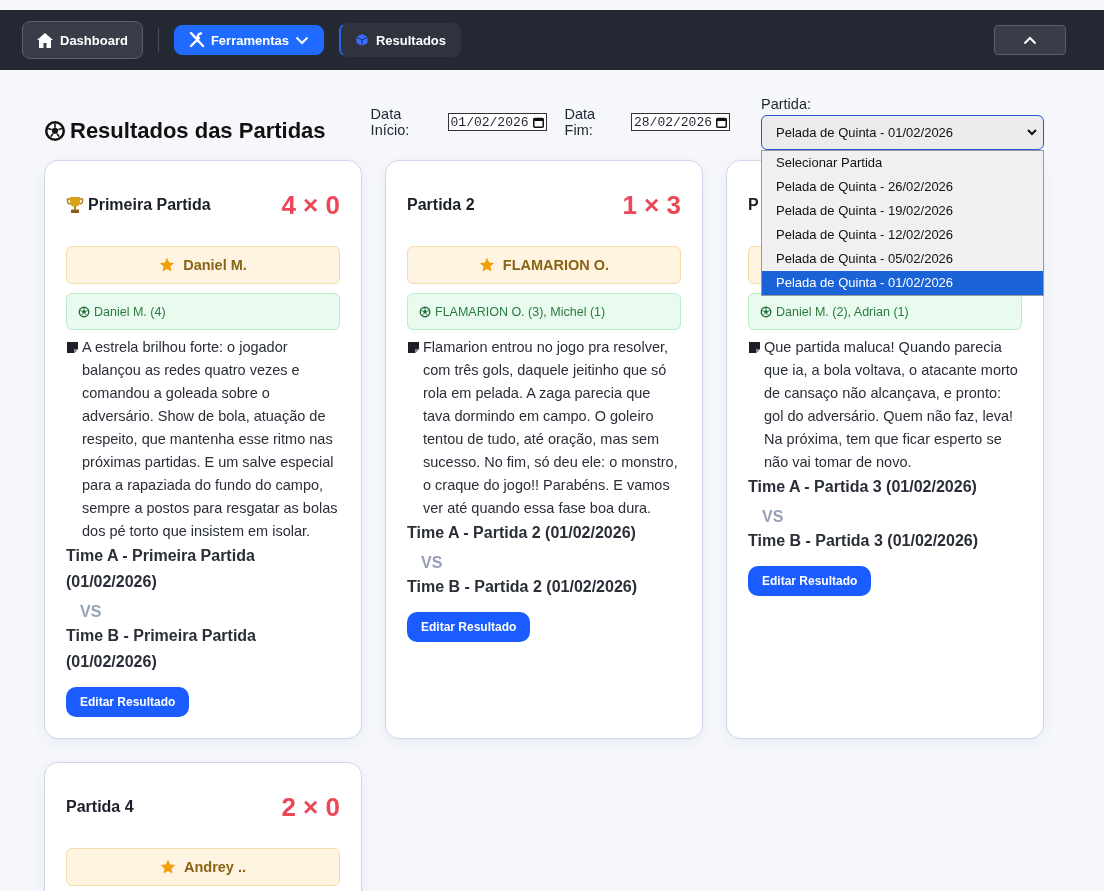 This screenshot has height=891, width=1104. What do you see at coordinates (161, 569) in the screenshot?
I see `team-name: Time A - Primeira Partida (01/02/2026)` at bounding box center [161, 569].